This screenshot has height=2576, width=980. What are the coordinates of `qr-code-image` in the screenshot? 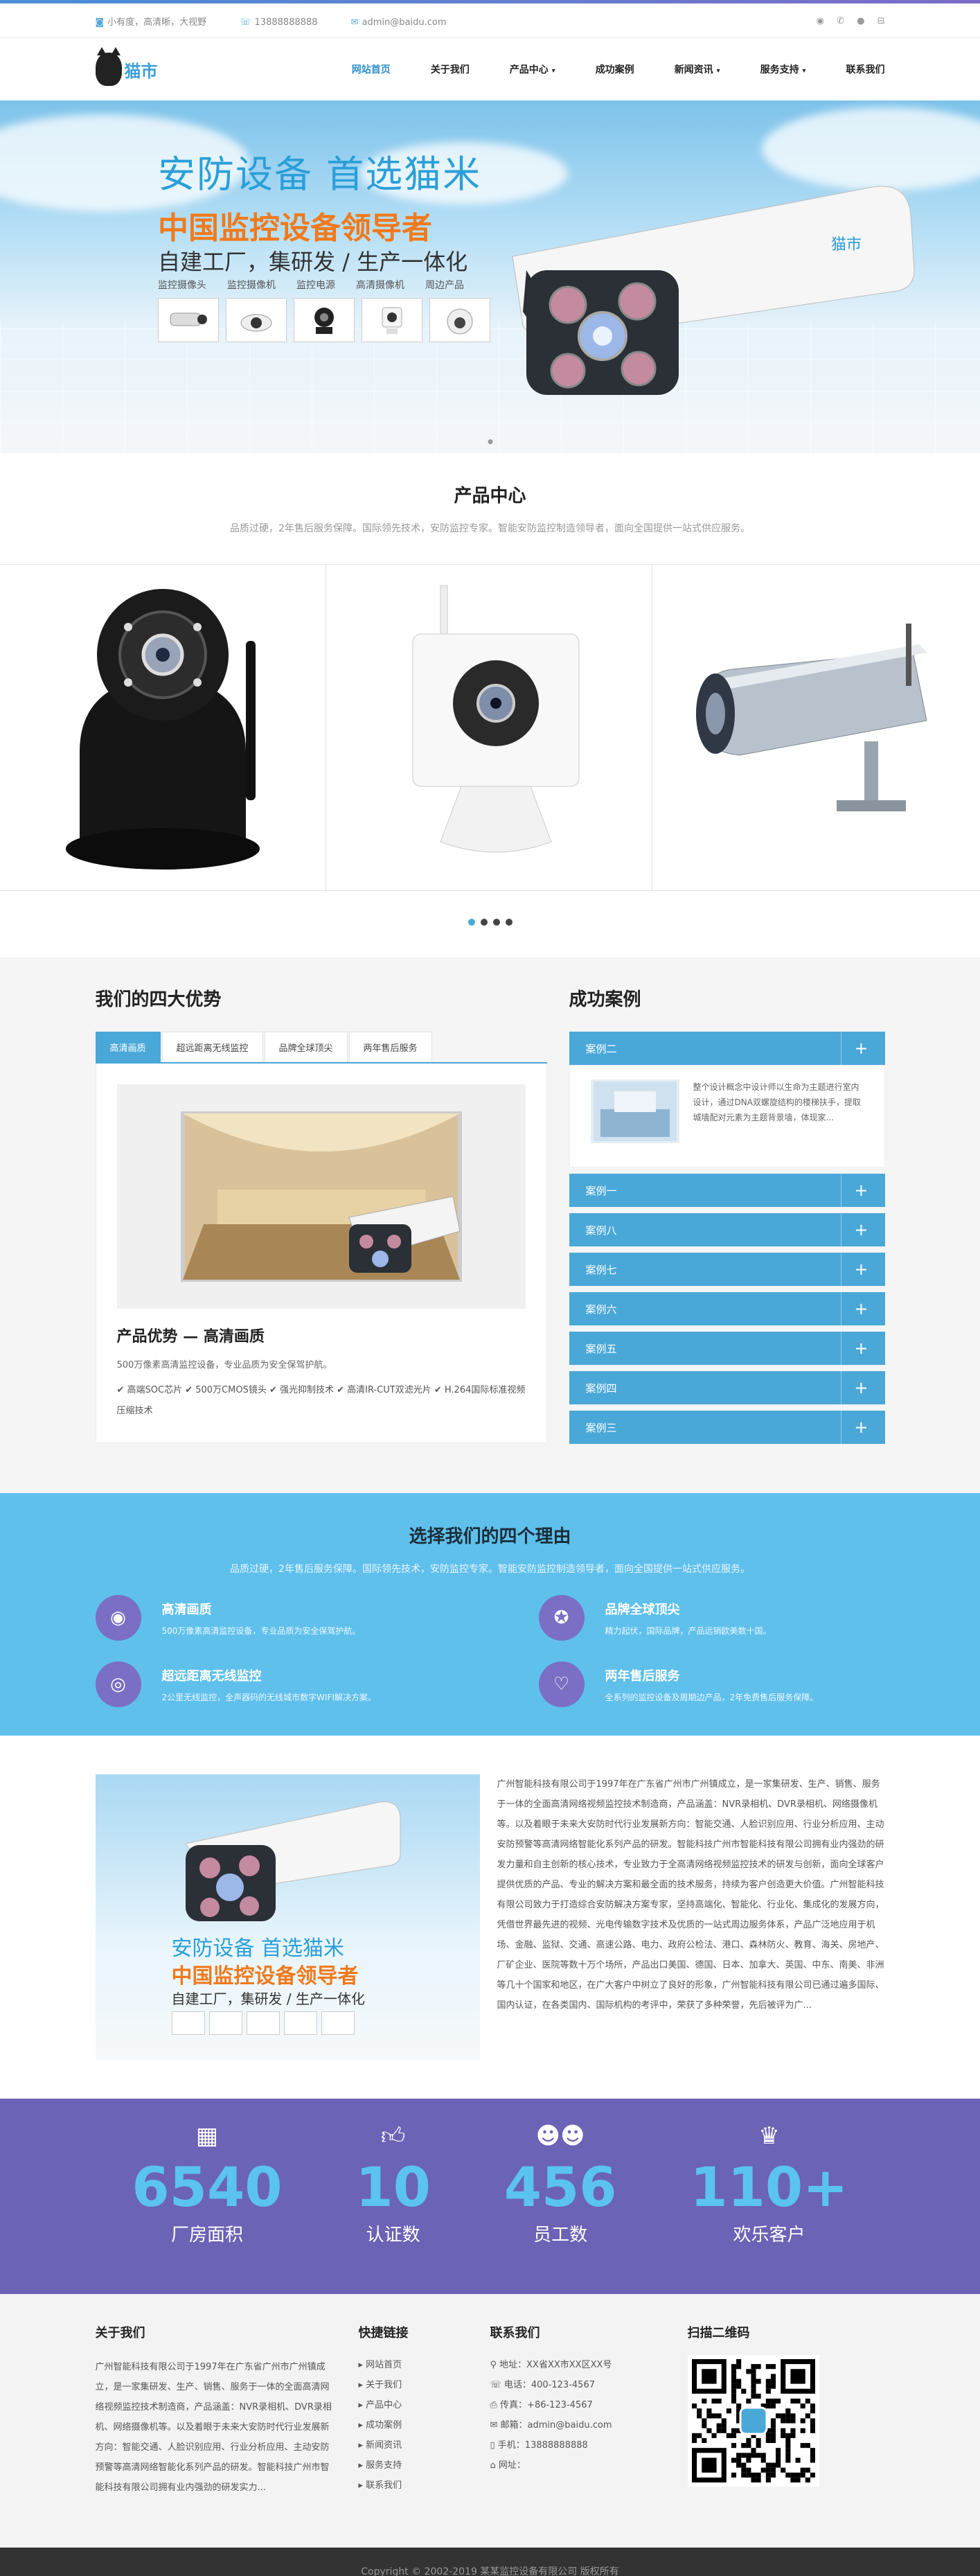 It's located at (753, 2420).